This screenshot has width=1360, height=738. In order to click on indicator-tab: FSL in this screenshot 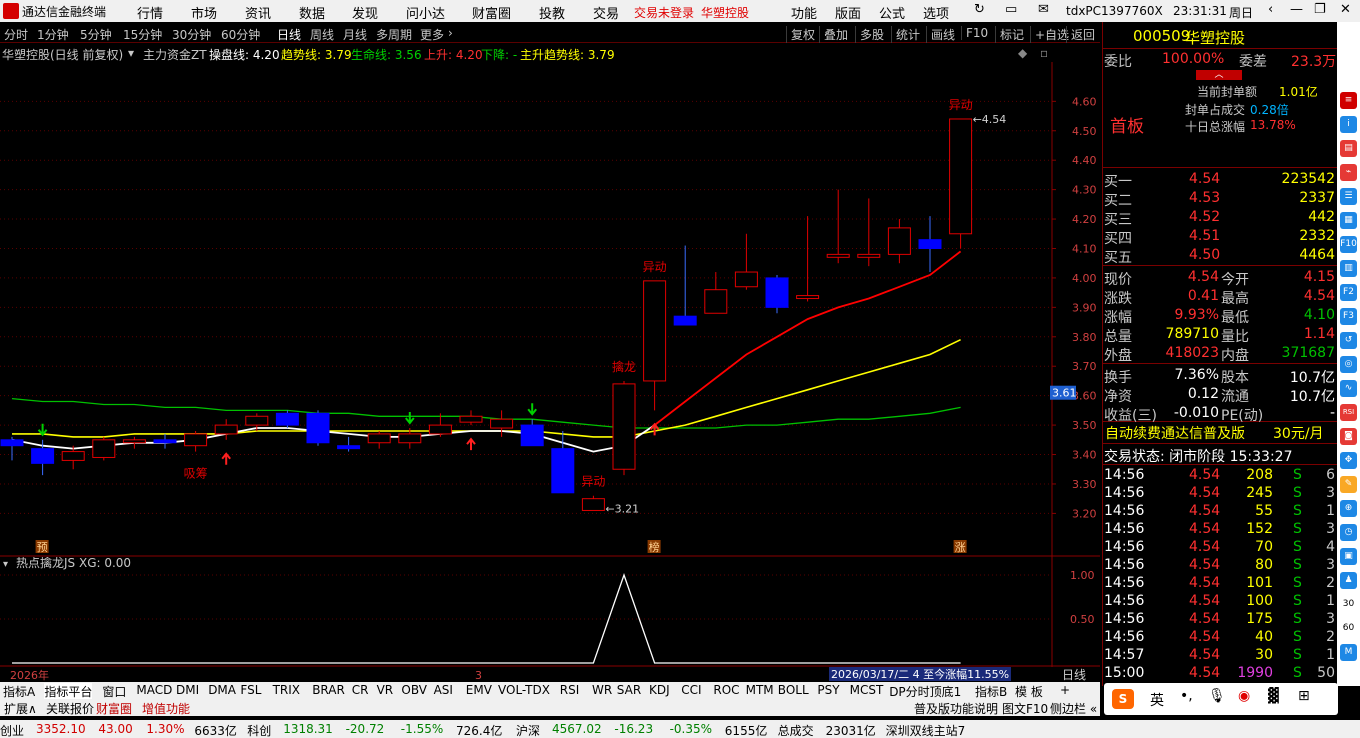, I will do `click(250, 690)`.